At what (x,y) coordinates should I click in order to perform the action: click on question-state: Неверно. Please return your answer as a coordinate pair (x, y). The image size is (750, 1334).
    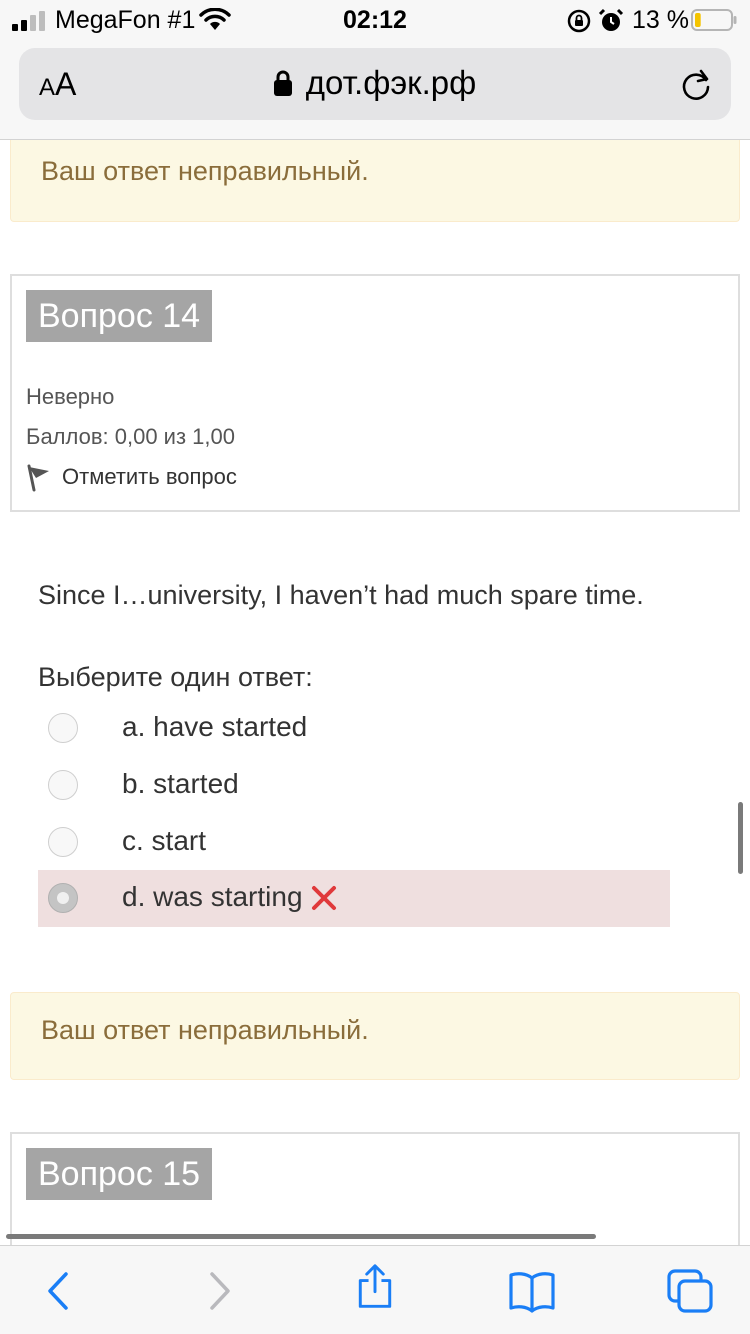
    Looking at the image, I should click on (70, 396).